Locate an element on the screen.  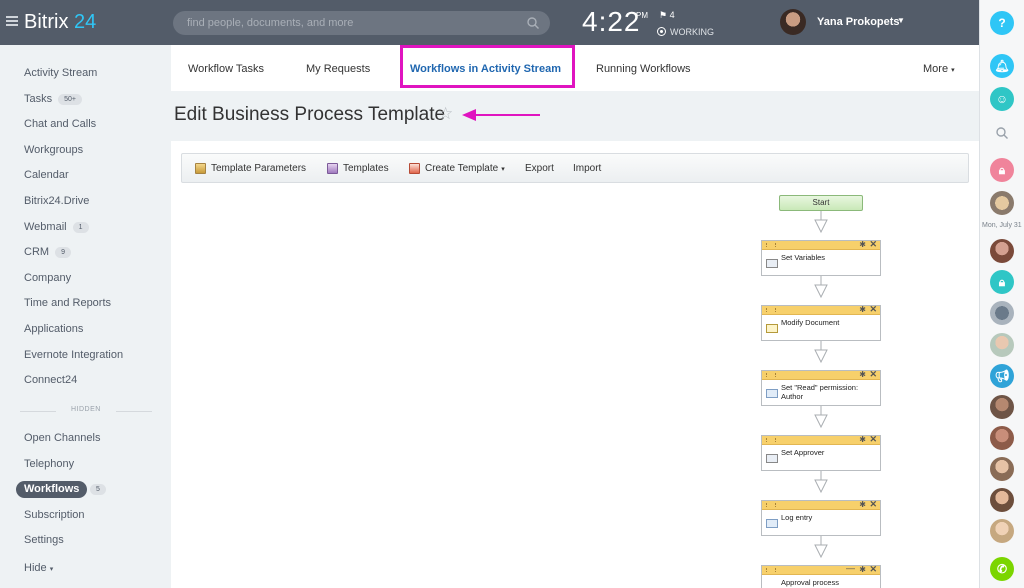
templates-icon is located at coordinates (332, 168).